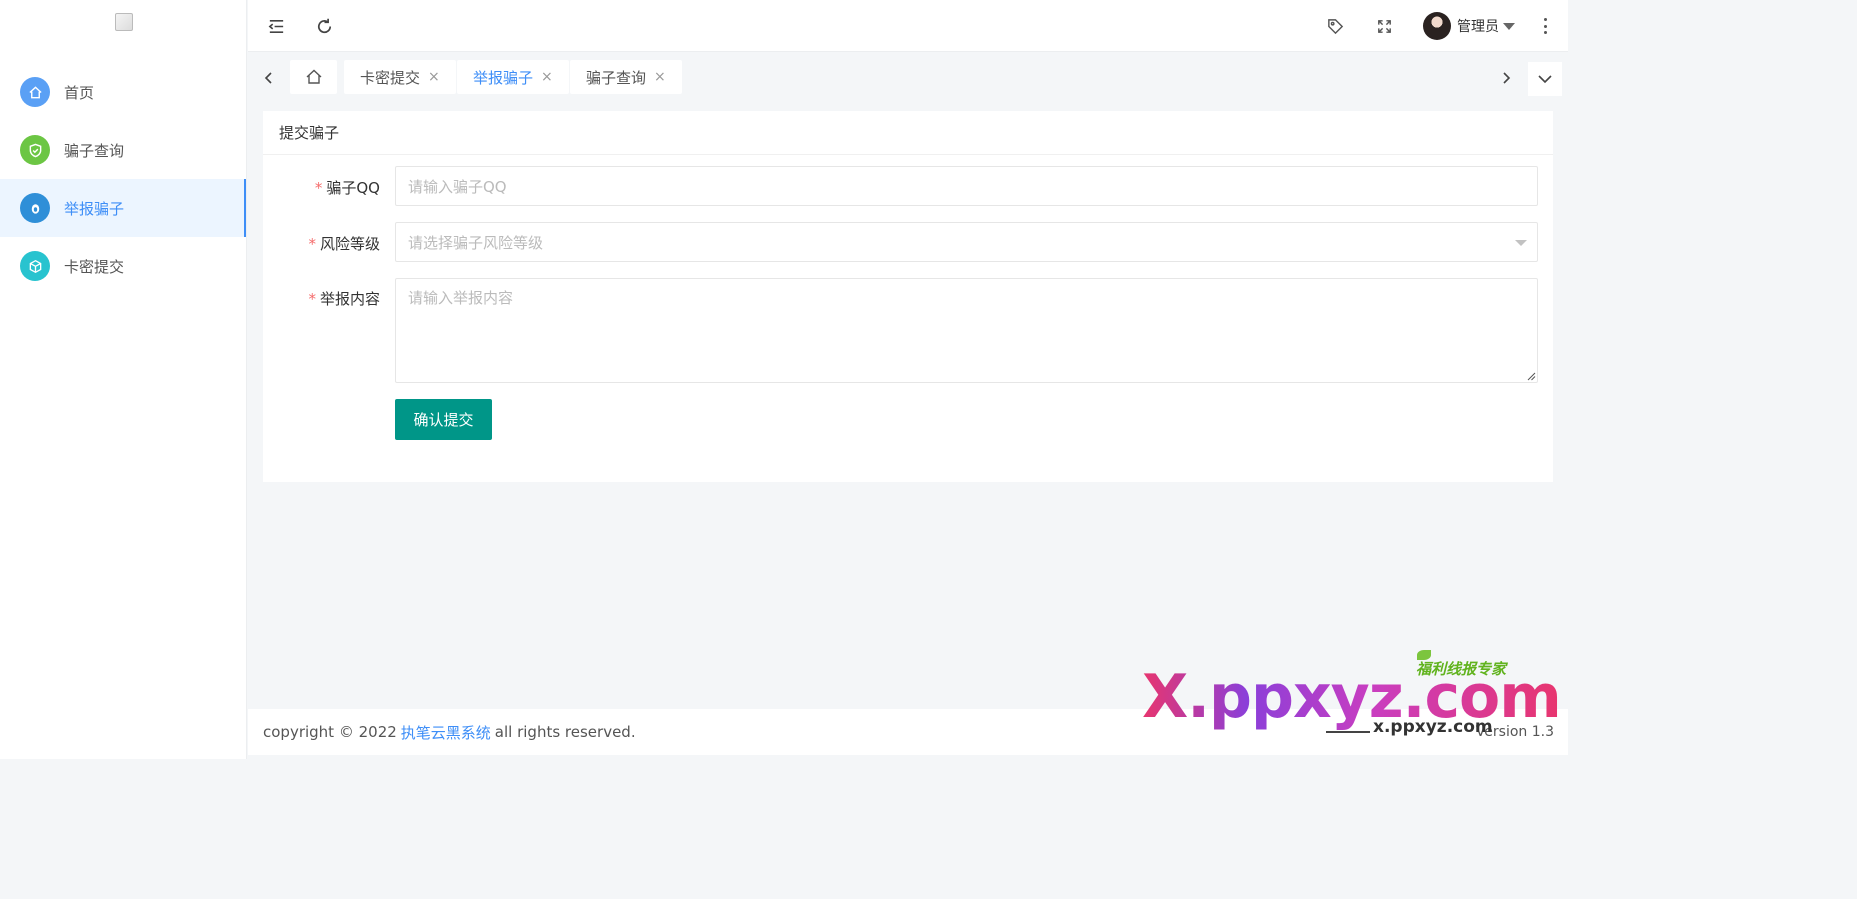  I want to click on scammer-qq-input: 请输入骗子QQ, so click(966, 186).